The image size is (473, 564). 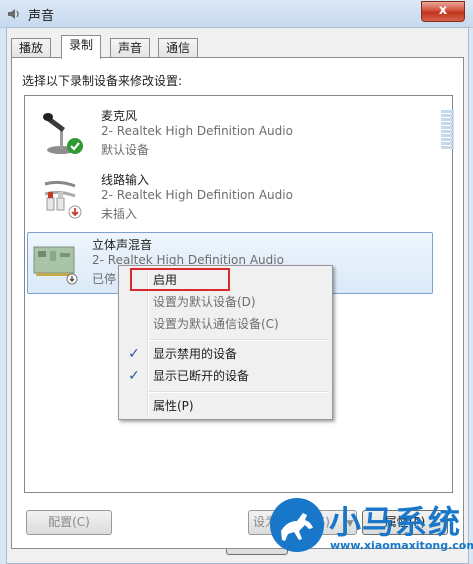 I want to click on highlight-annotation-box, so click(x=180, y=279).